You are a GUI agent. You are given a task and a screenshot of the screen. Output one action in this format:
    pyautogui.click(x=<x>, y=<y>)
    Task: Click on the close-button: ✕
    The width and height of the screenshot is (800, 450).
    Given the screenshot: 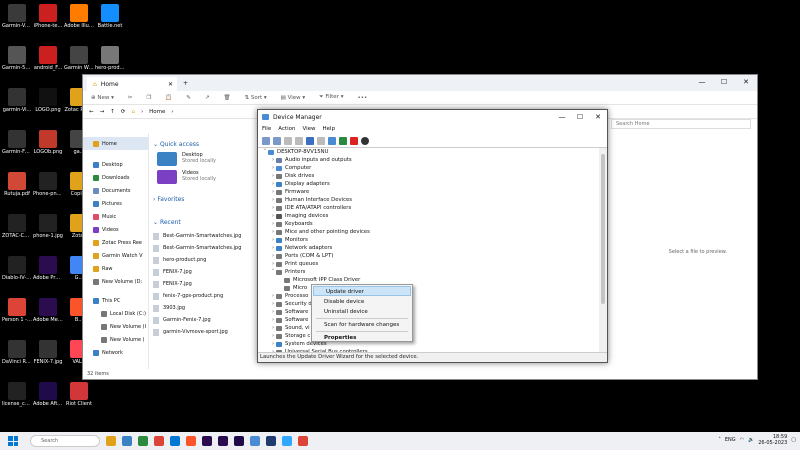 What is the action you would take?
    pyautogui.click(x=746, y=82)
    